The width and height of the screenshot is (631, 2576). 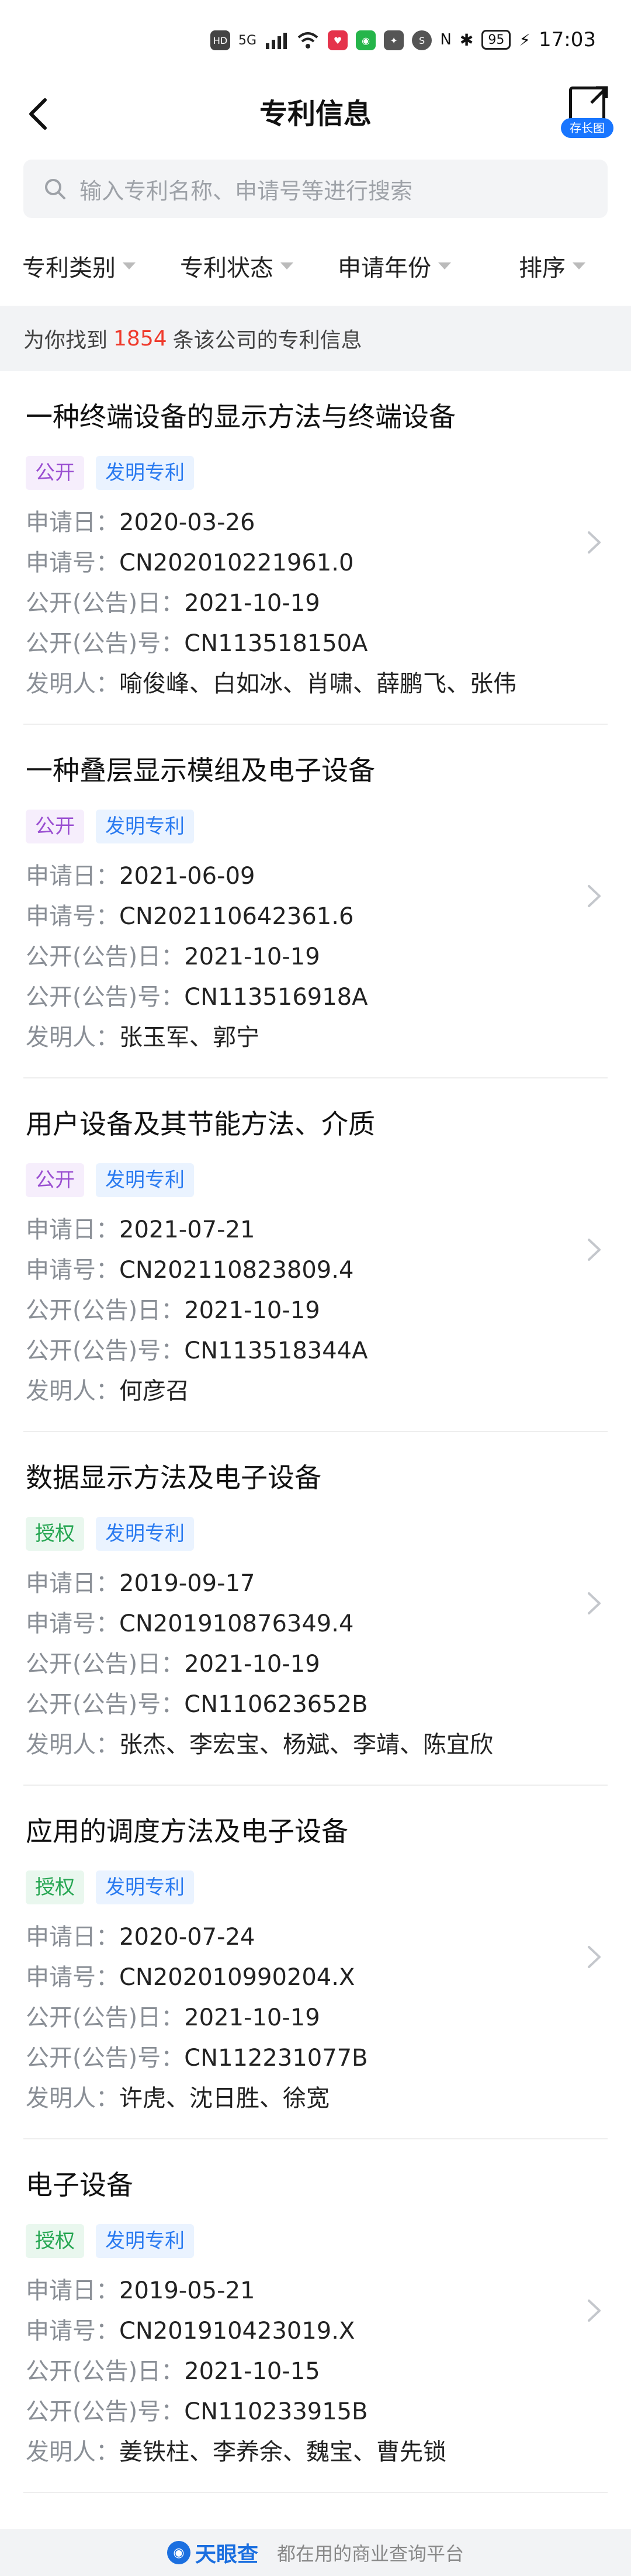 I want to click on filter-sort: 排序, so click(x=552, y=266).